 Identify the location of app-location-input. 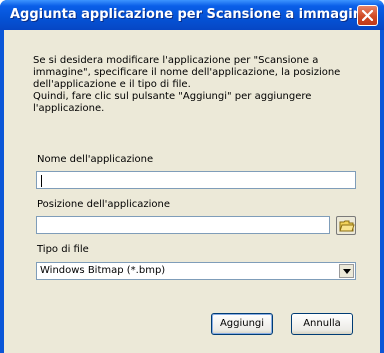
(183, 225).